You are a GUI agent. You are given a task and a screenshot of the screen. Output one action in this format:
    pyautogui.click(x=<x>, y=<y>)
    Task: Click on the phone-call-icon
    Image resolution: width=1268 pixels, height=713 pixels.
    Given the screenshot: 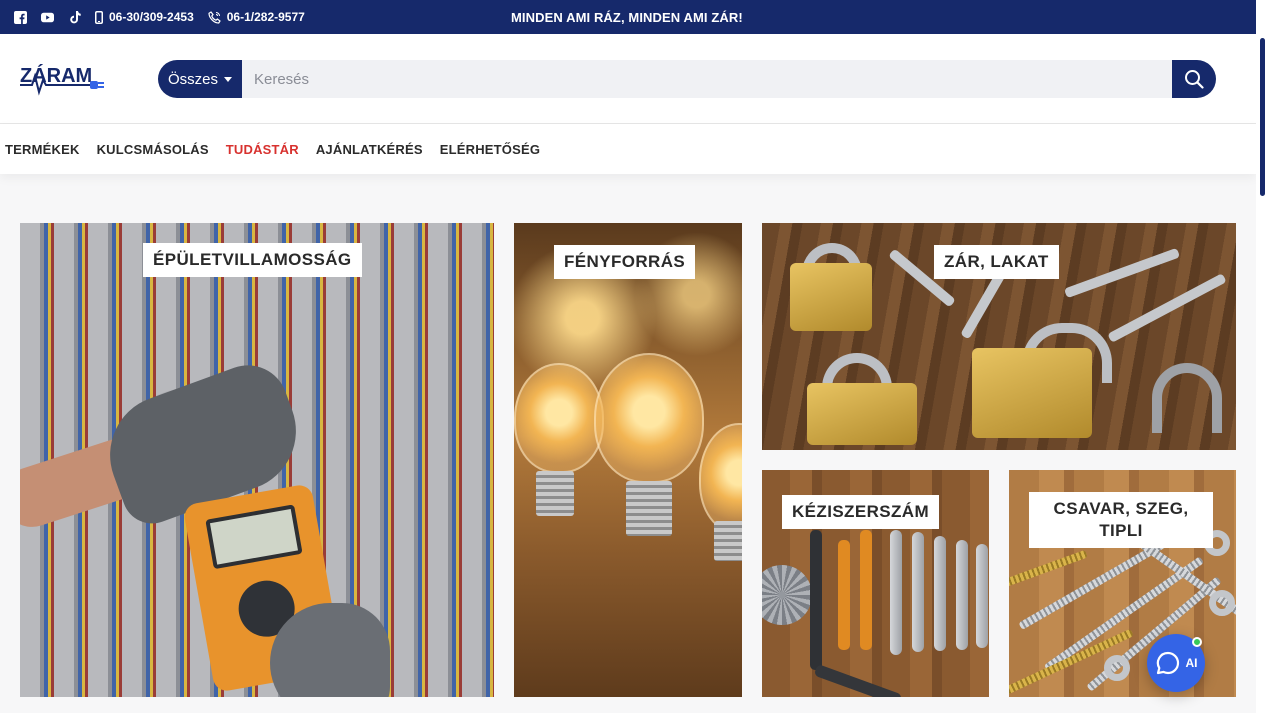 What is the action you would take?
    pyautogui.click(x=214, y=17)
    